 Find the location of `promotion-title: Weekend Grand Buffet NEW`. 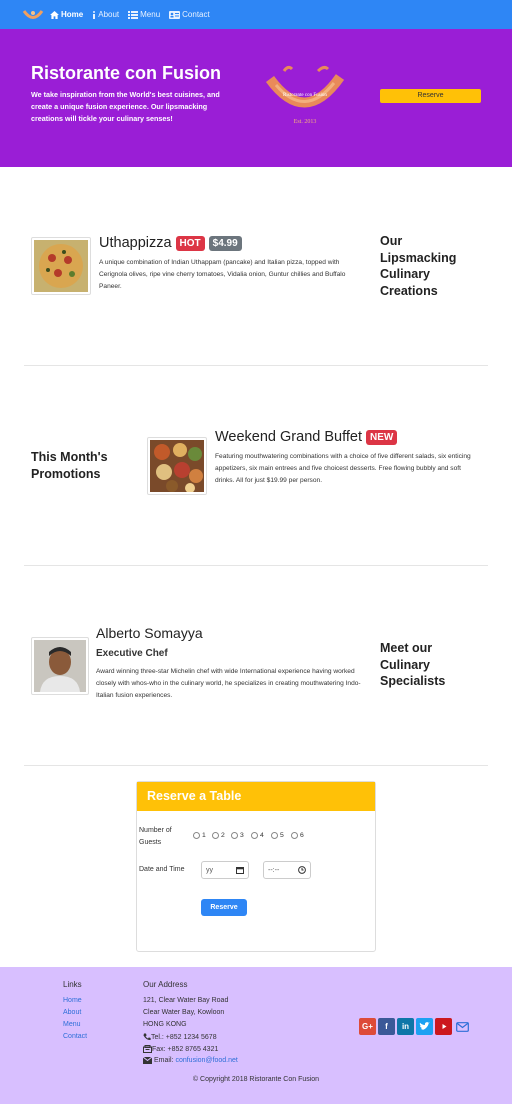

promotion-title: Weekend Grand Buffet NEW is located at coordinates (306, 437).